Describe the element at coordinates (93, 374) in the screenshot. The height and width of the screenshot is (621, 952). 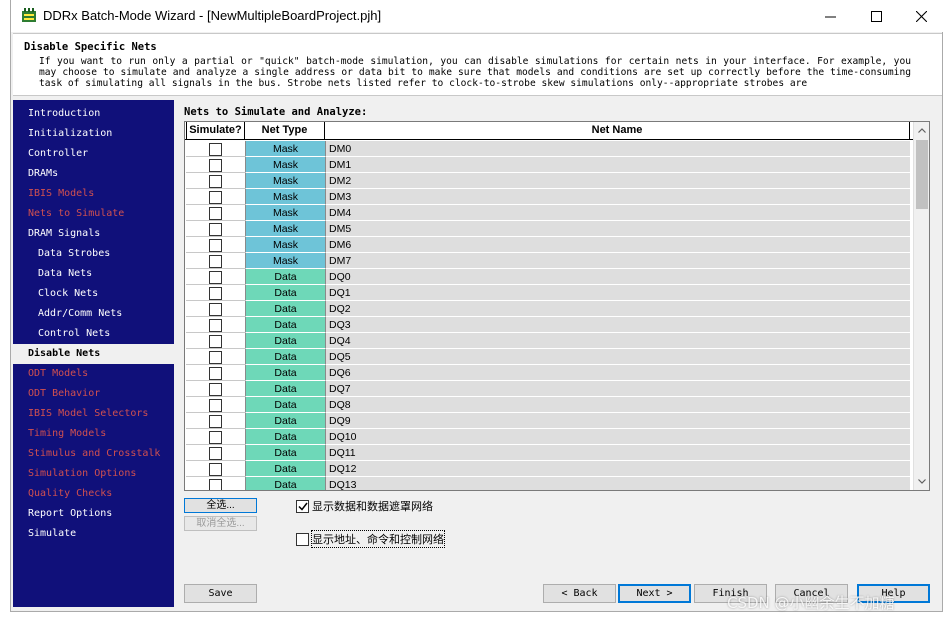
I see `sidebar-item-odt-models: ODT Models` at that location.